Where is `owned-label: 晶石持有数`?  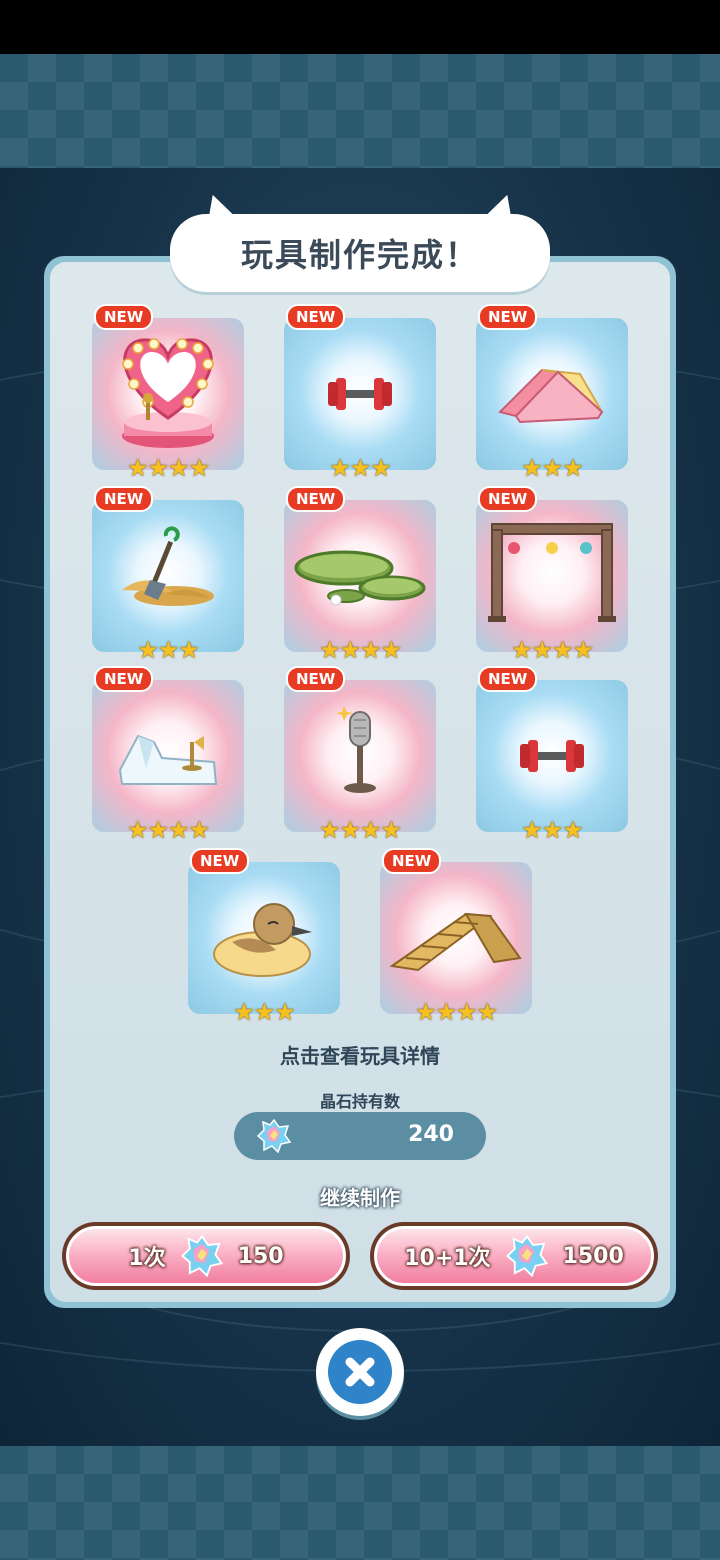 owned-label: 晶石持有数 is located at coordinates (359, 1101).